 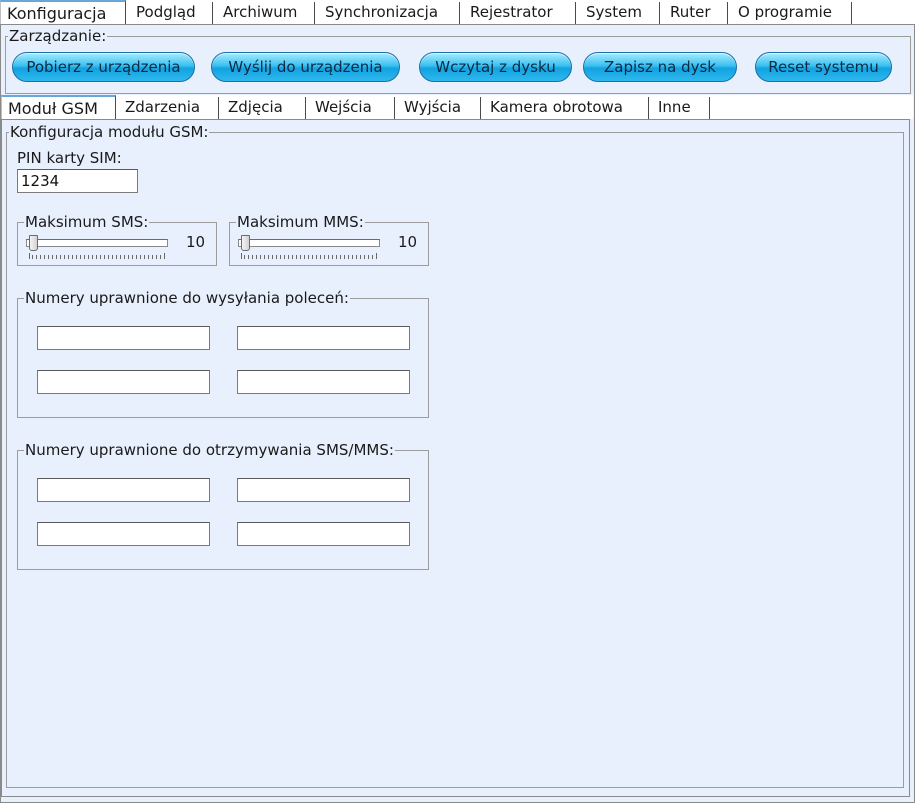 What do you see at coordinates (245, 243) in the screenshot?
I see `max-mms-slider-thumb` at bounding box center [245, 243].